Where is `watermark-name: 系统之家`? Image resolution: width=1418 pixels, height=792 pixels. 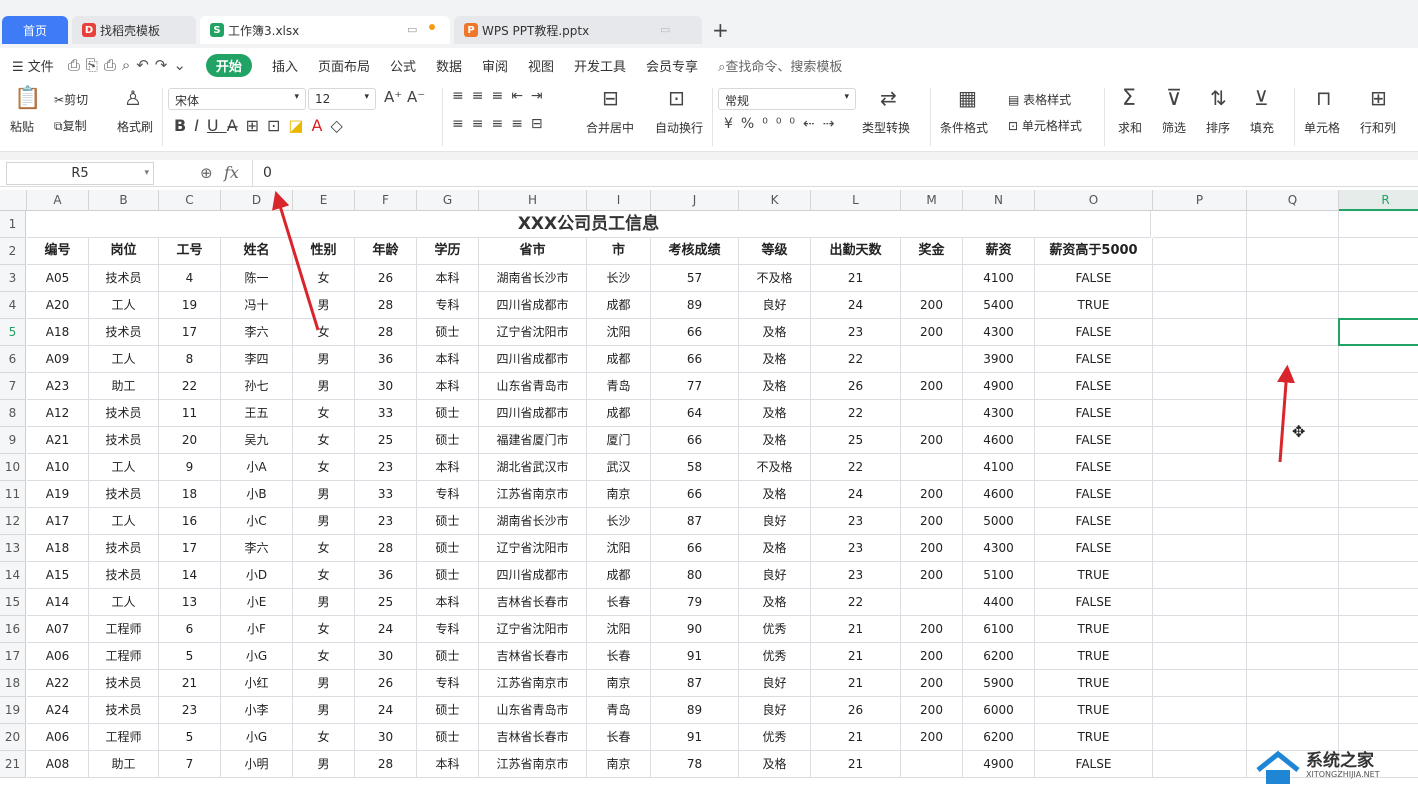
watermark-name: 系统之家 is located at coordinates (1340, 761).